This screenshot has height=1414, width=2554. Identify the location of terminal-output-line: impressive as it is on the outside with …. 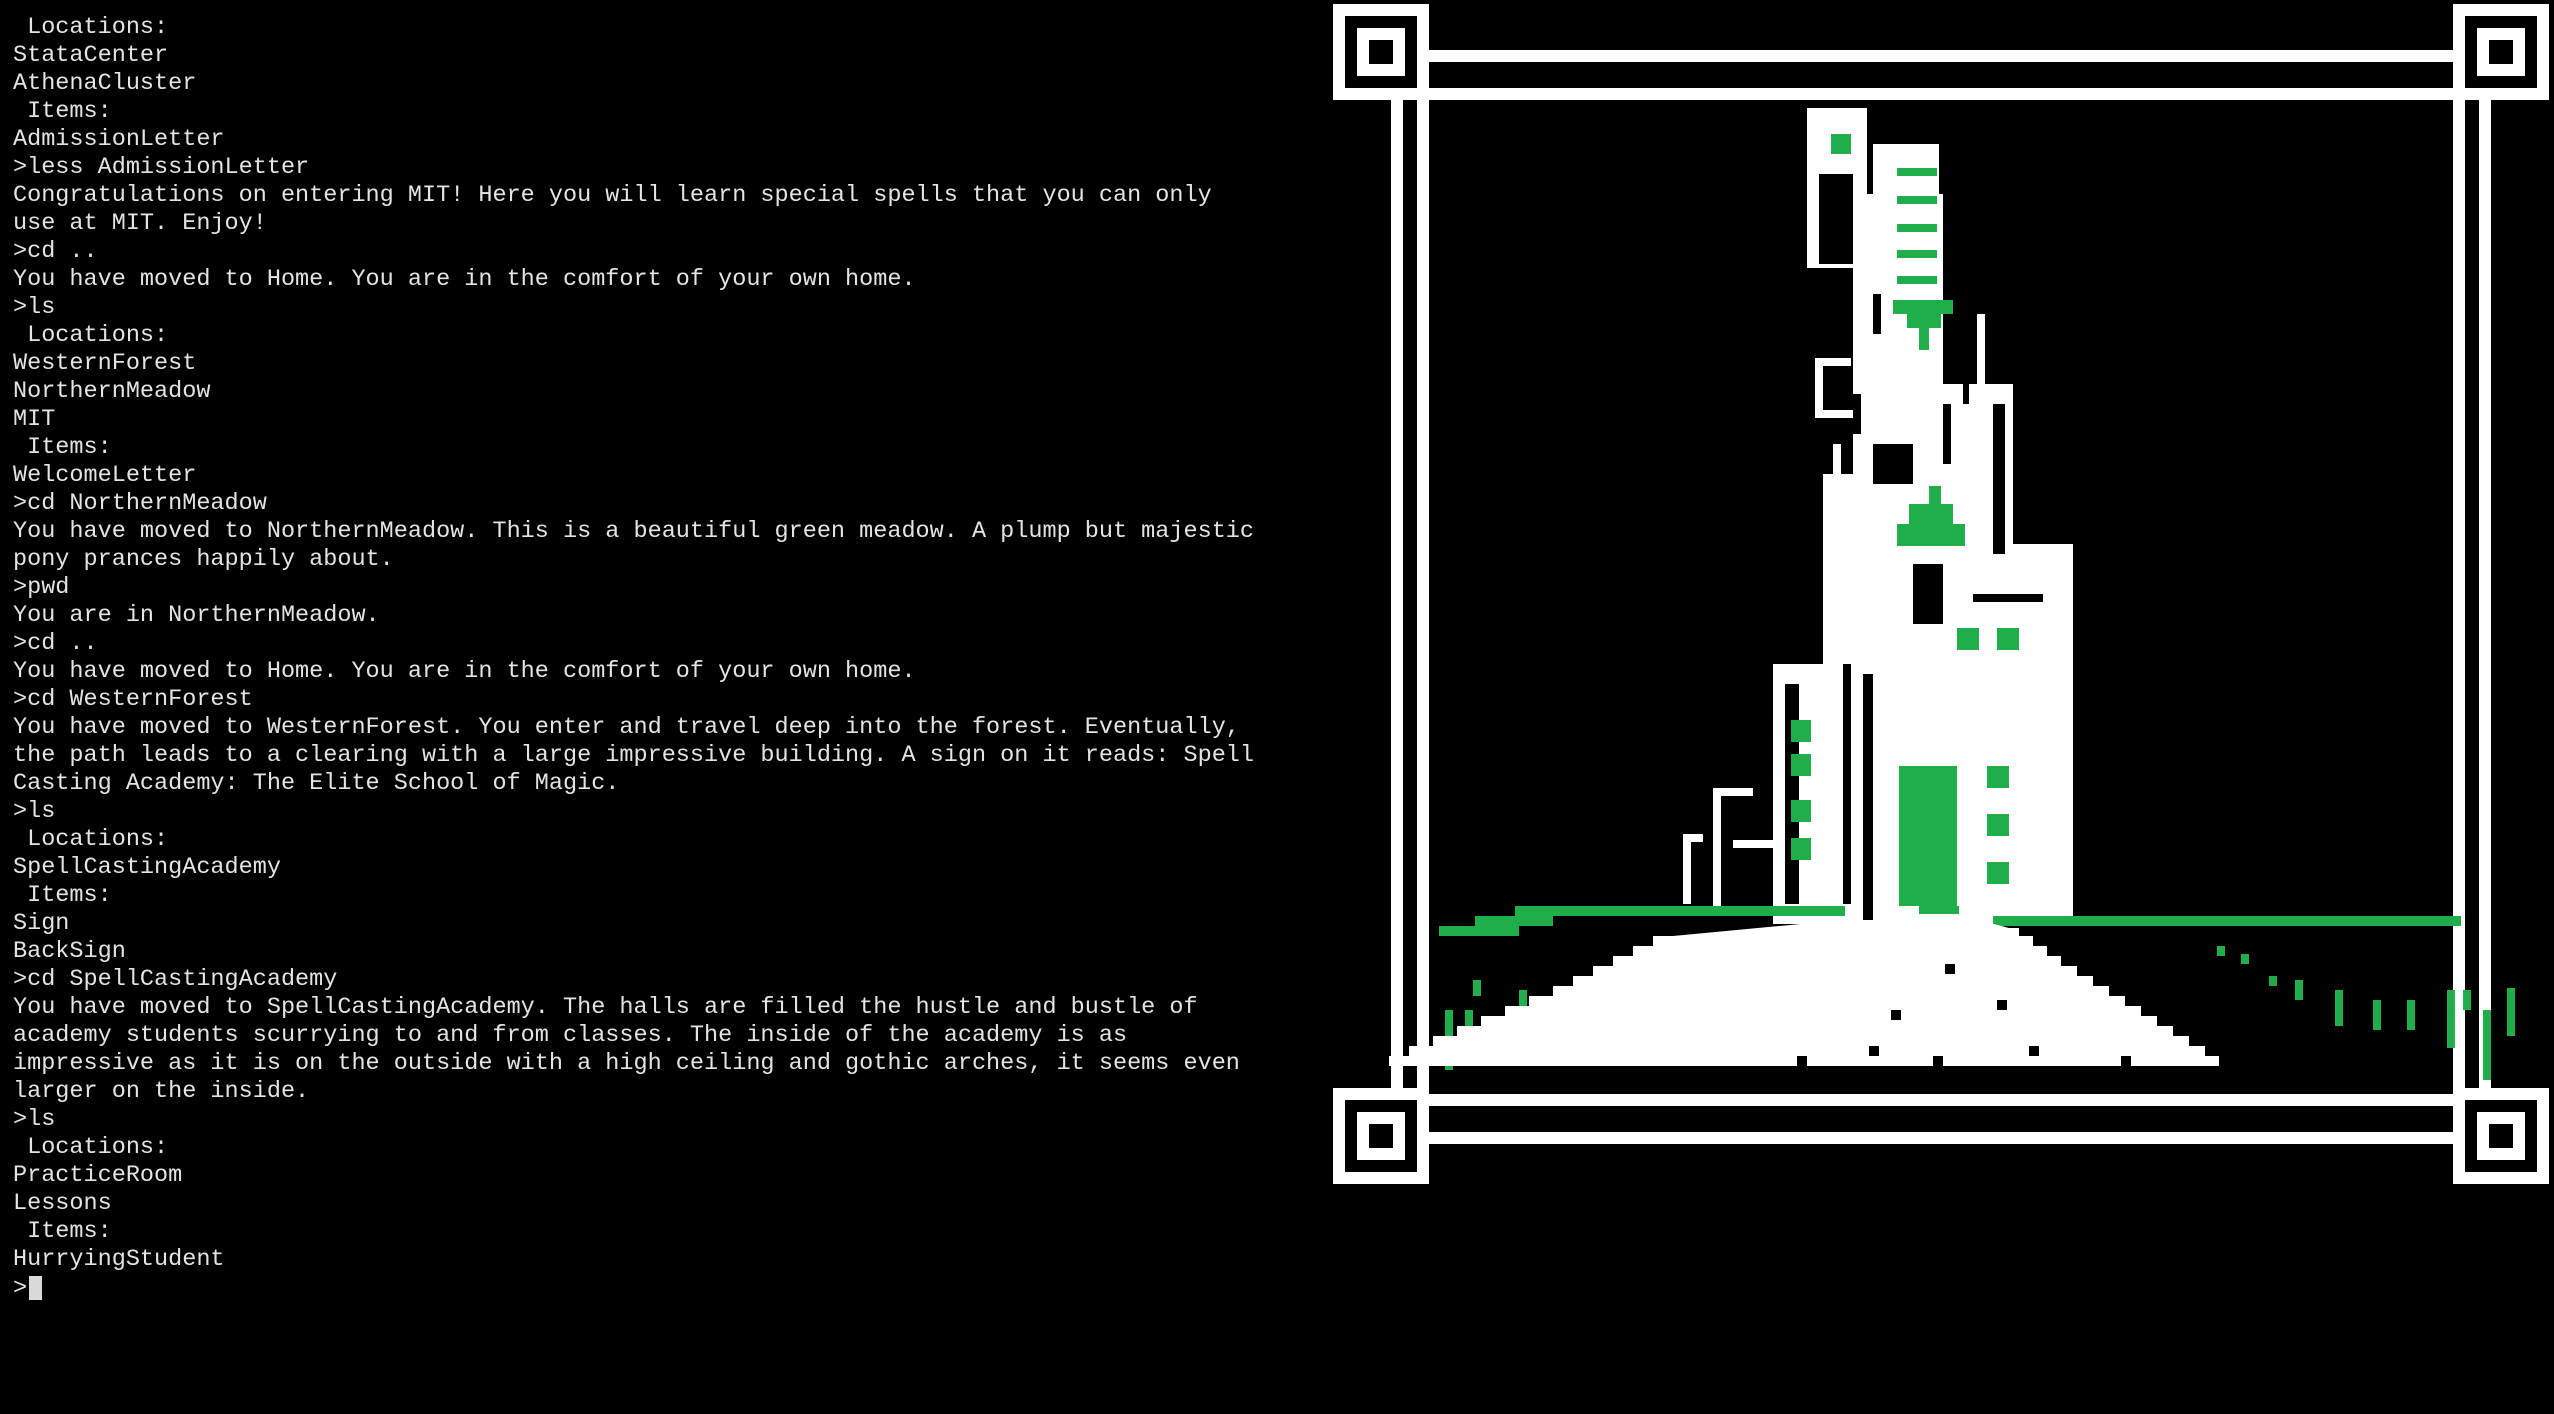
(626, 1063).